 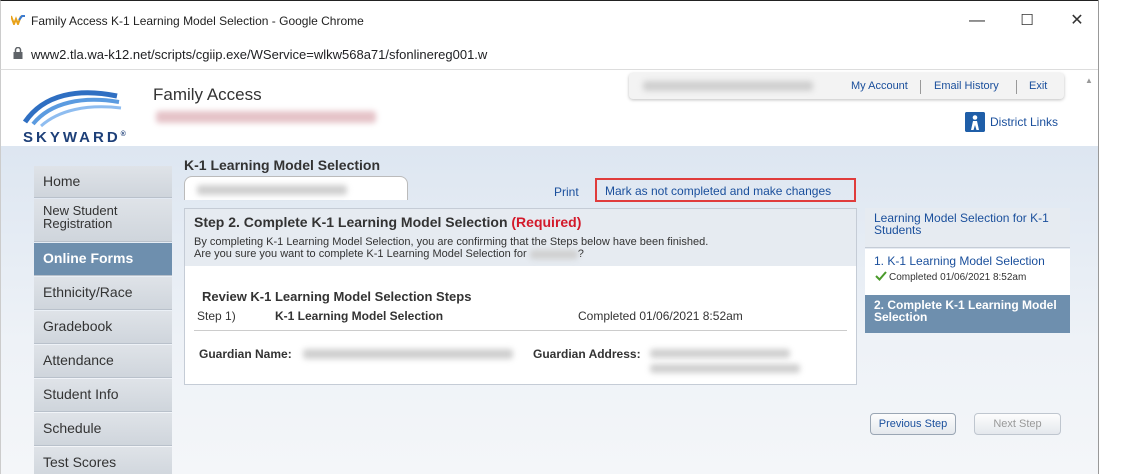 What do you see at coordinates (103, 327) in the screenshot?
I see `sidebar-item-gradebook: Gradebook` at bounding box center [103, 327].